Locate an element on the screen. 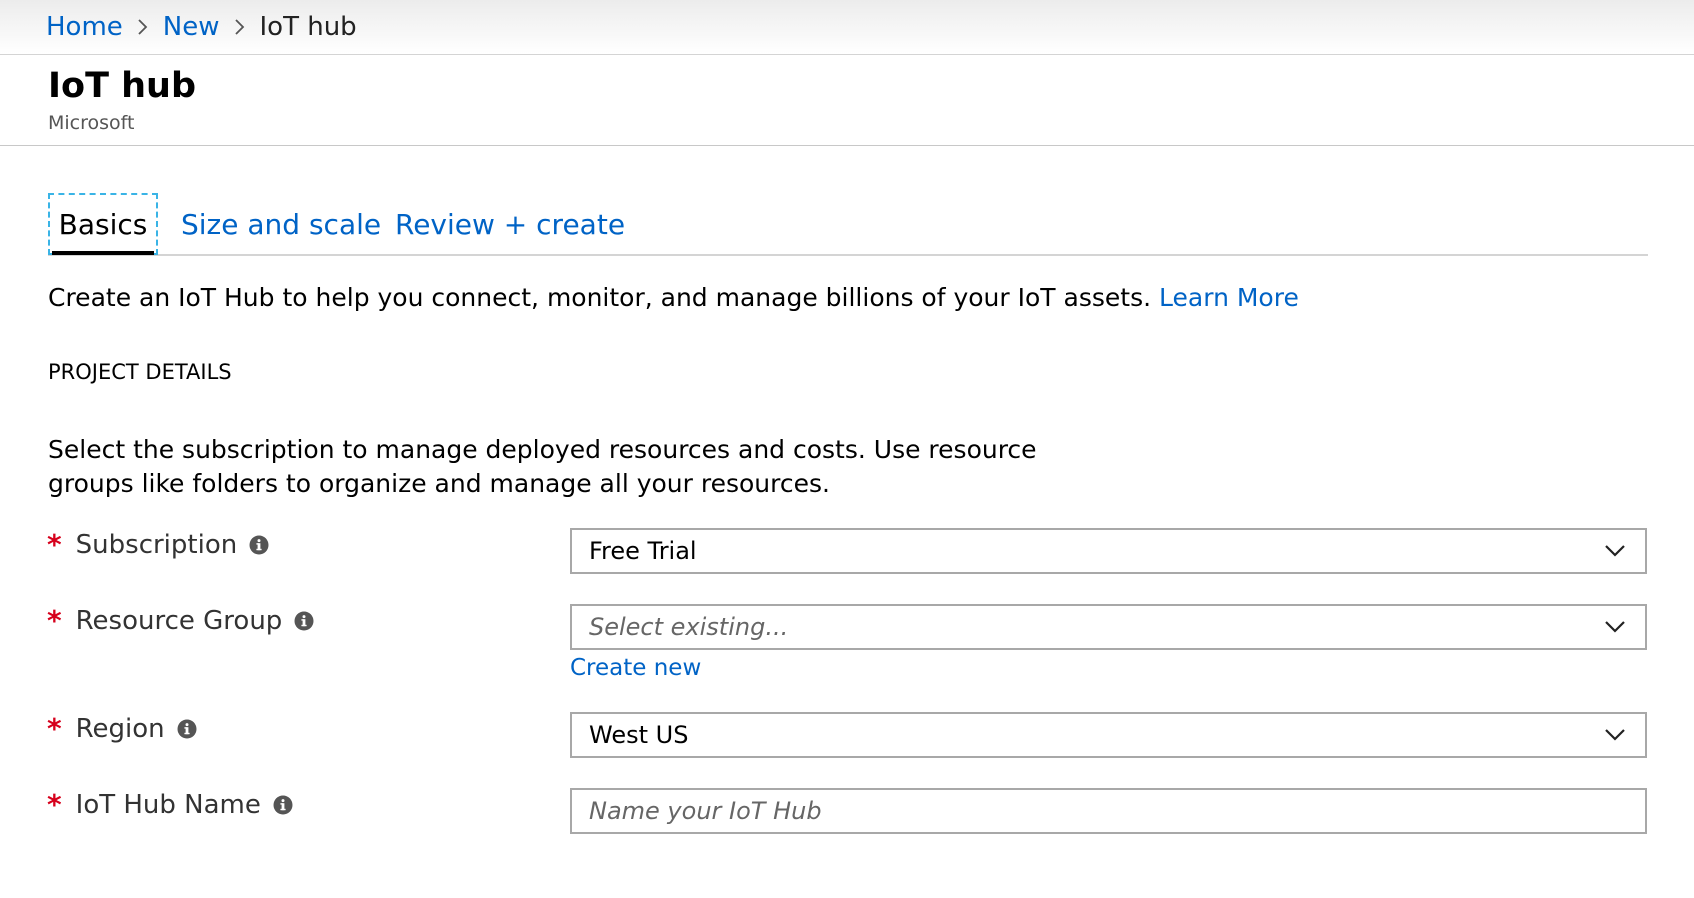 The height and width of the screenshot is (898, 1694). hub-name-input is located at coordinates (1108, 811).